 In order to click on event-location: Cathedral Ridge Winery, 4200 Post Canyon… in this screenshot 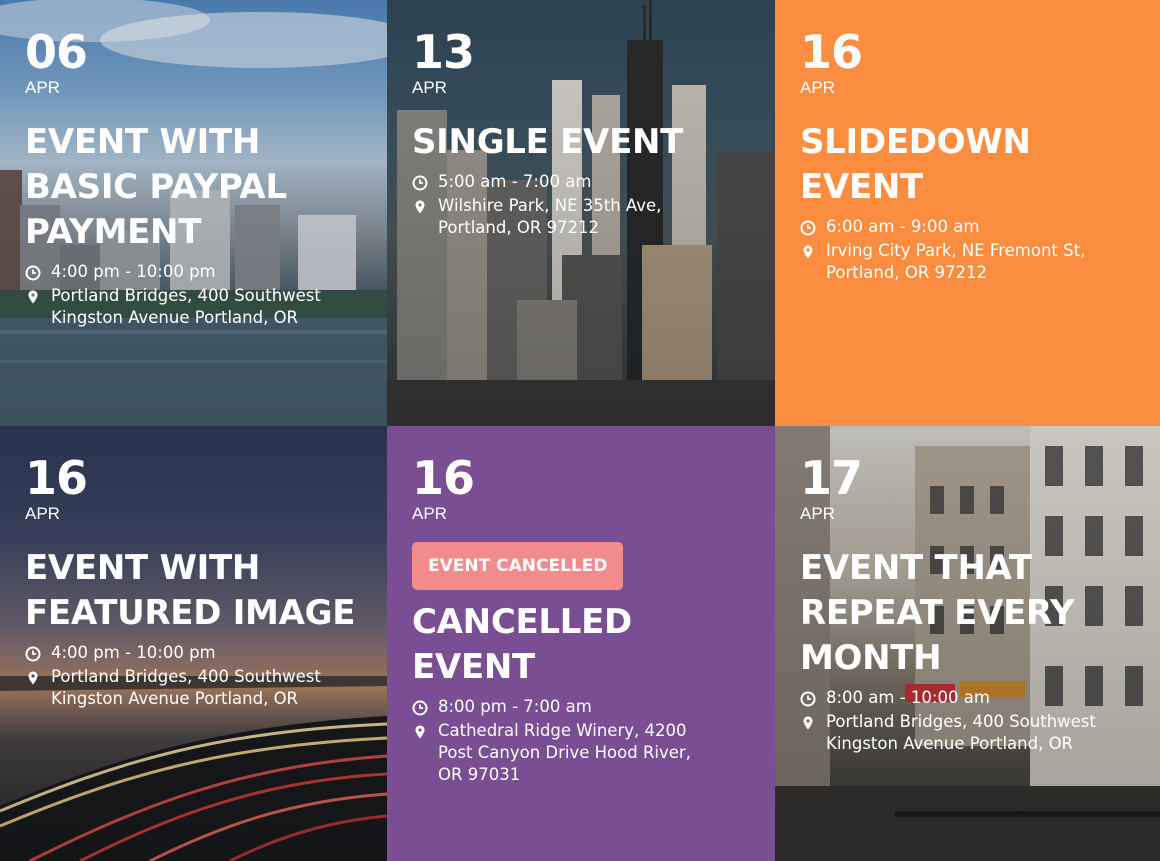, I will do `click(564, 753)`.